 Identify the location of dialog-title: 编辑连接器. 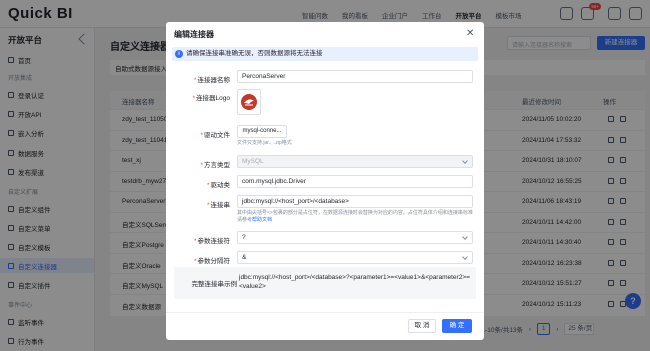
(194, 34).